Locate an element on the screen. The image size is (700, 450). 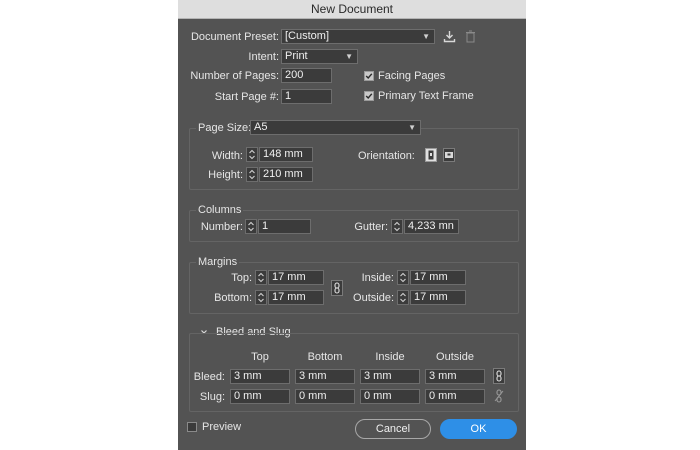
margin-bottom-stepper-icon is located at coordinates (261, 297).